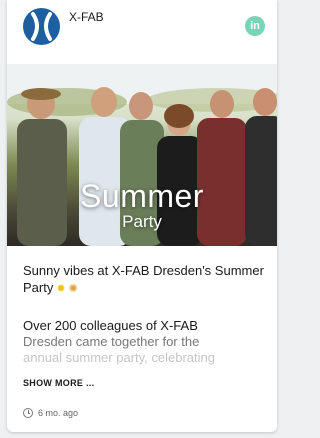 The image size is (320, 438). Describe the element at coordinates (61, 289) in the screenshot. I see `sun-emoji-icon: ✹` at that location.